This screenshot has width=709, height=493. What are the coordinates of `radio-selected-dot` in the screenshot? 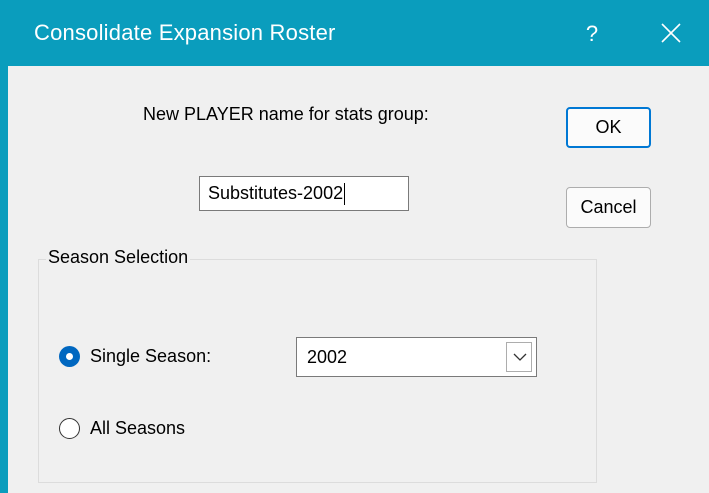 It's located at (69, 356).